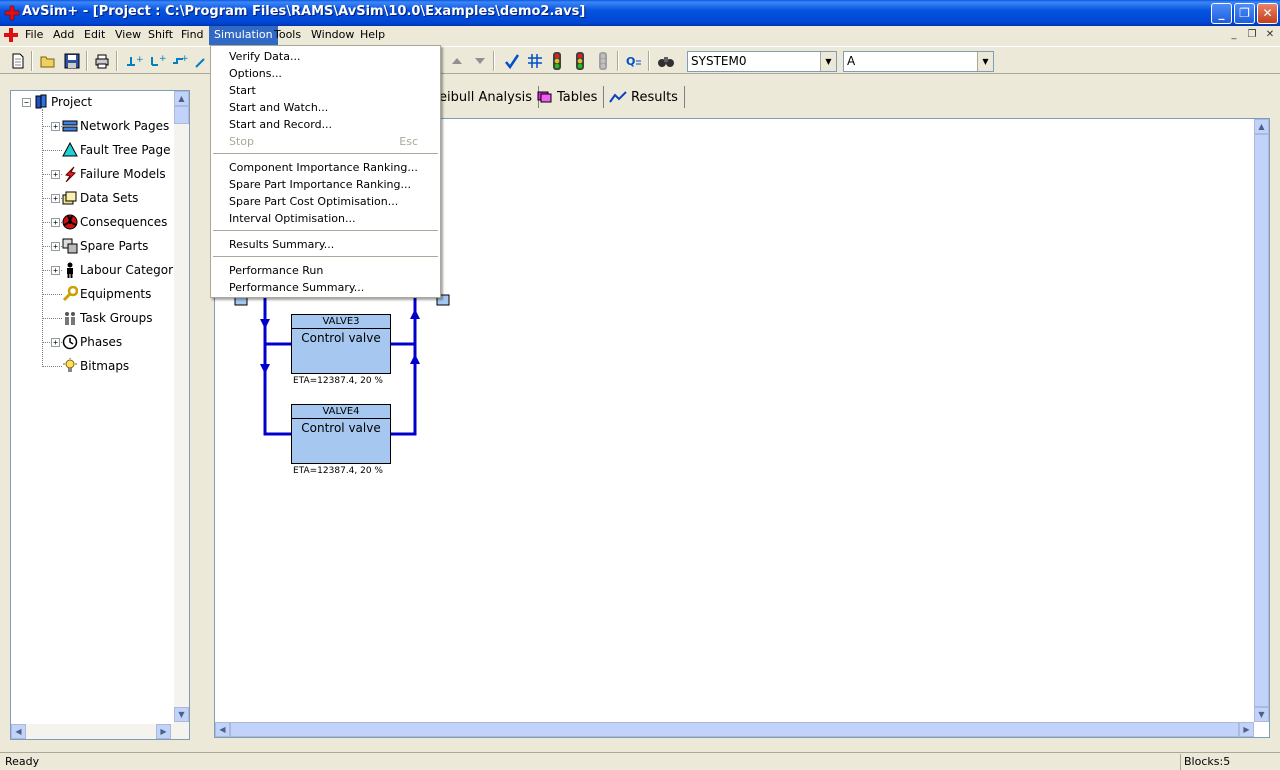  What do you see at coordinates (70, 174) in the screenshot?
I see `failure-models-icon` at bounding box center [70, 174].